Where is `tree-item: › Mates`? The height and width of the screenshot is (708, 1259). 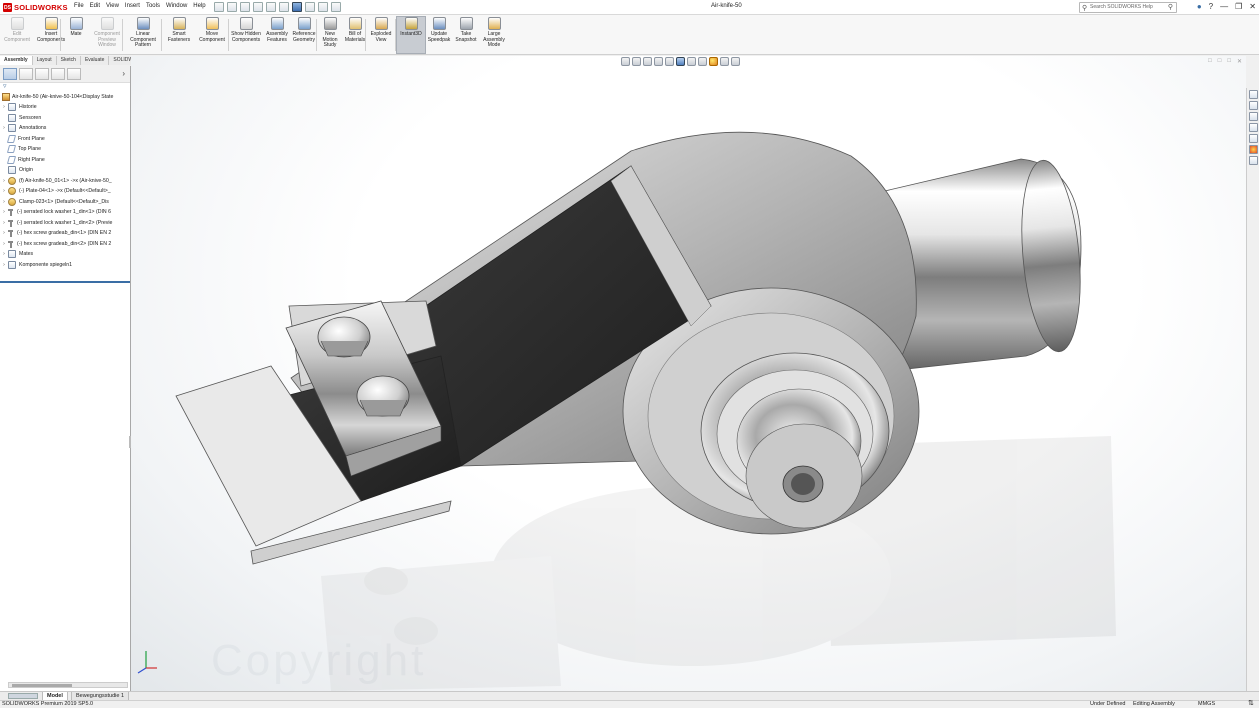
tree-item: › Mates is located at coordinates (65, 254).